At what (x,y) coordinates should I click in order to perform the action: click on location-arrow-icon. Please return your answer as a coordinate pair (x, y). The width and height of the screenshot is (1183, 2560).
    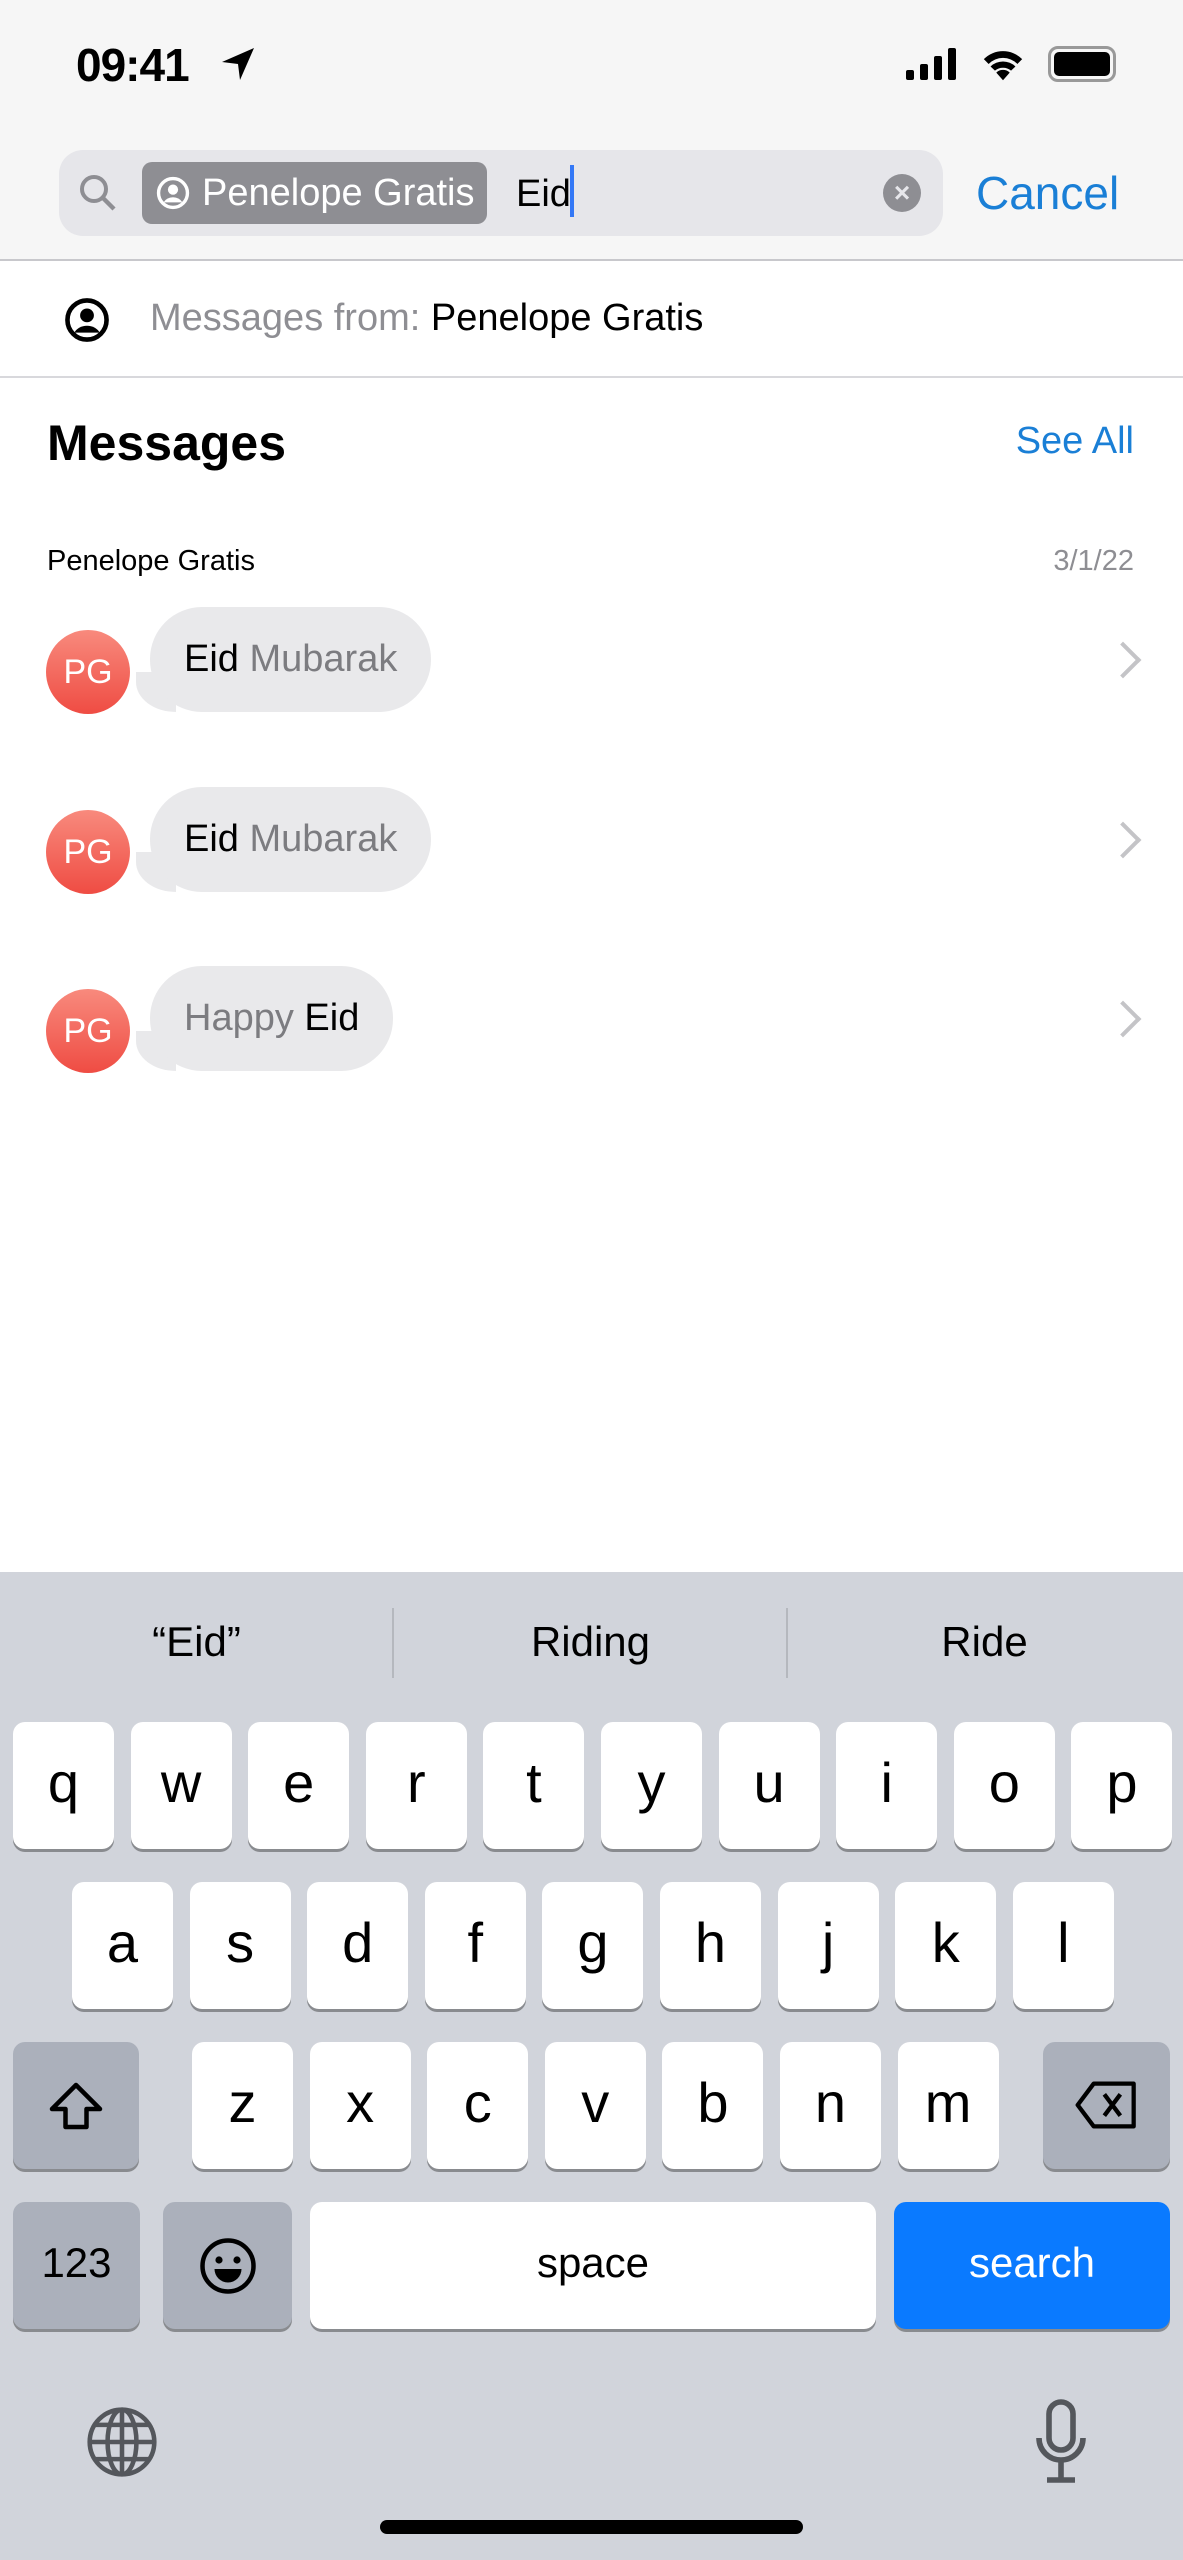
    Looking at the image, I should click on (238, 64).